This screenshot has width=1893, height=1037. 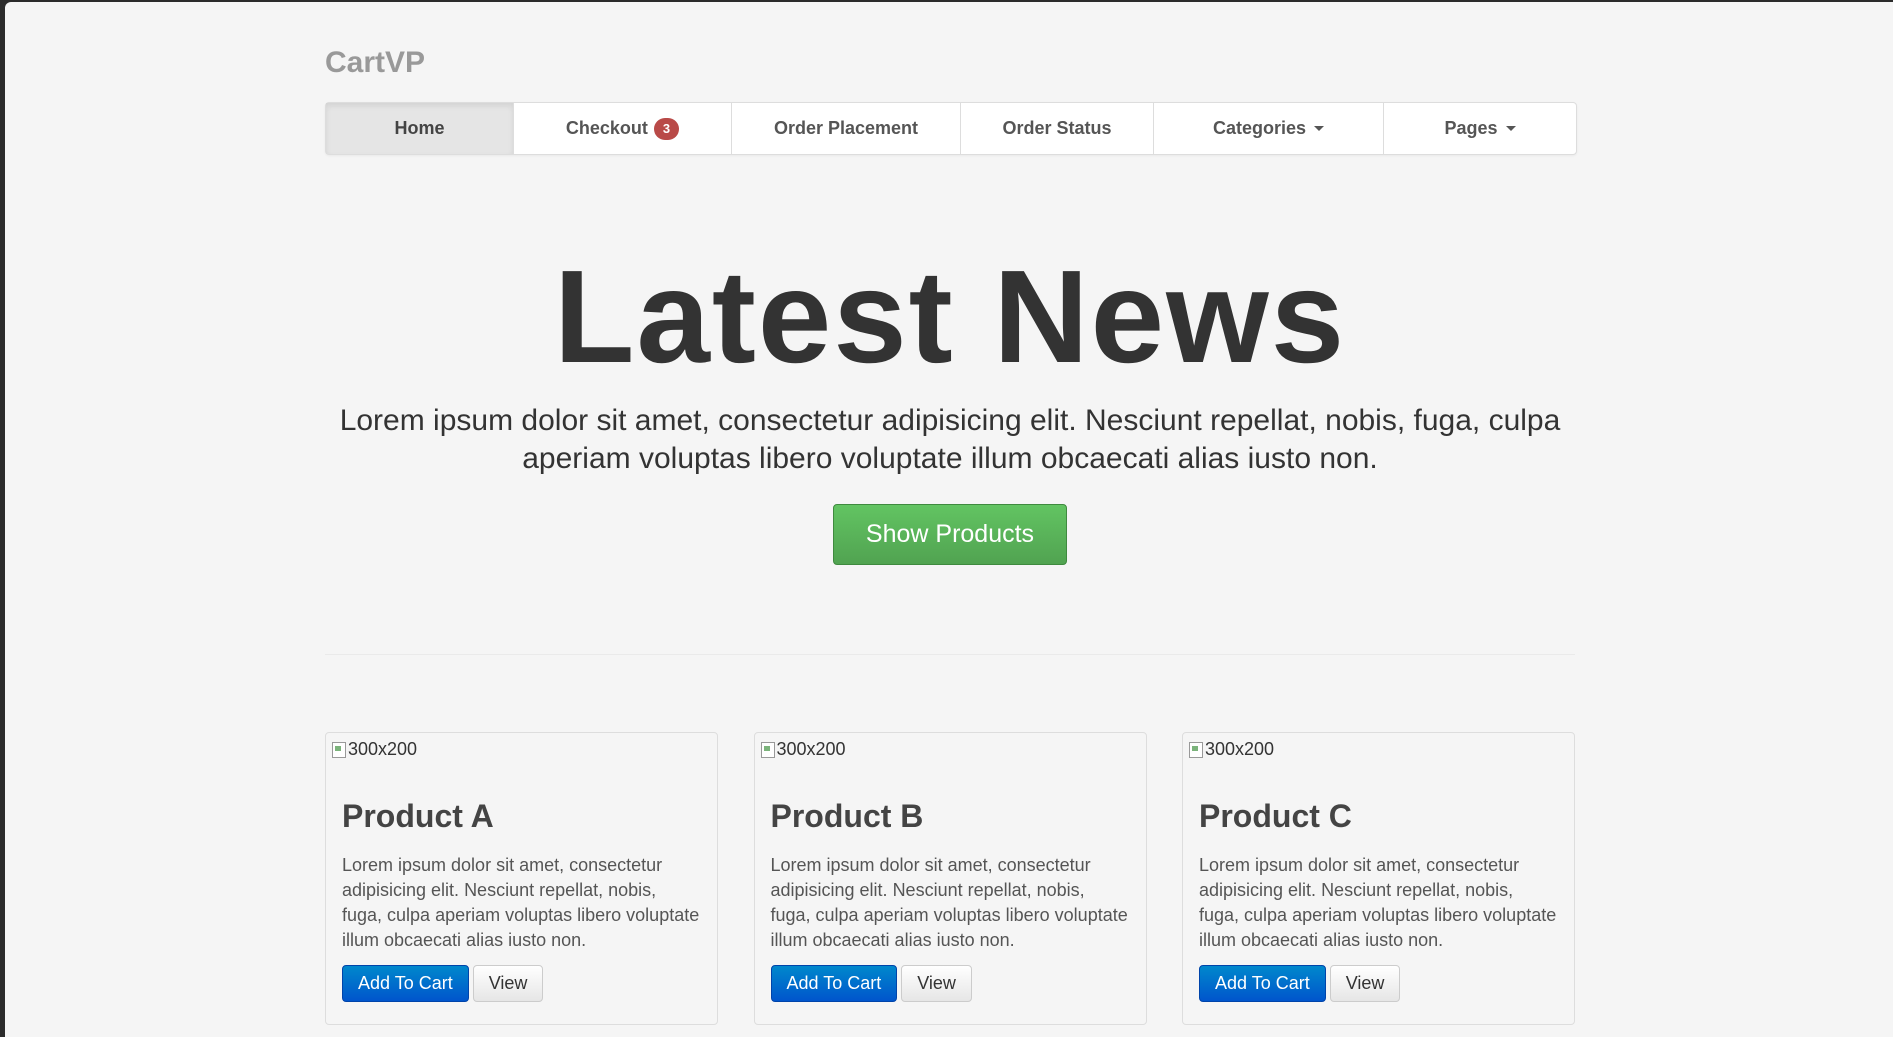 I want to click on nav-home: Home, so click(x=420, y=128).